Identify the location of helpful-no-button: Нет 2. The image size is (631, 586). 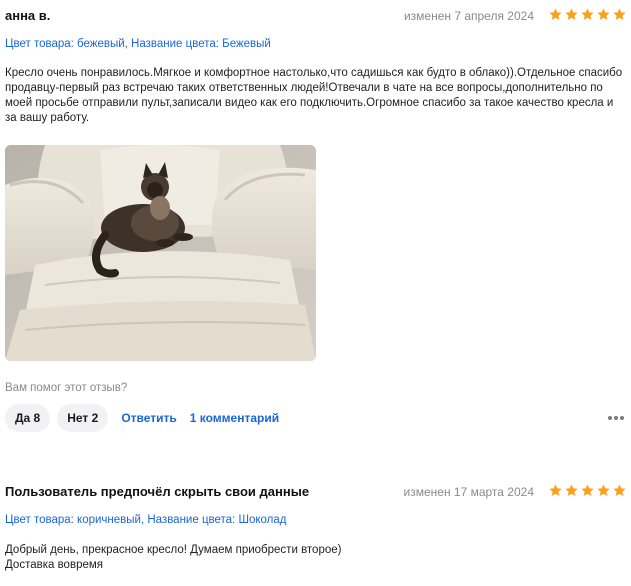
(83, 418).